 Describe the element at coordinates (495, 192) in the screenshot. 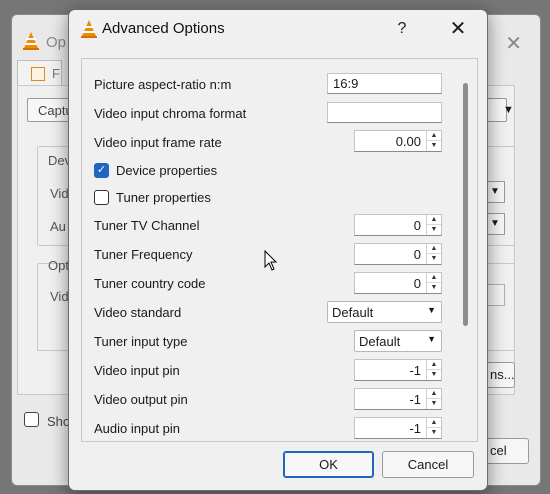

I see `background-video-combo: ▼` at that location.